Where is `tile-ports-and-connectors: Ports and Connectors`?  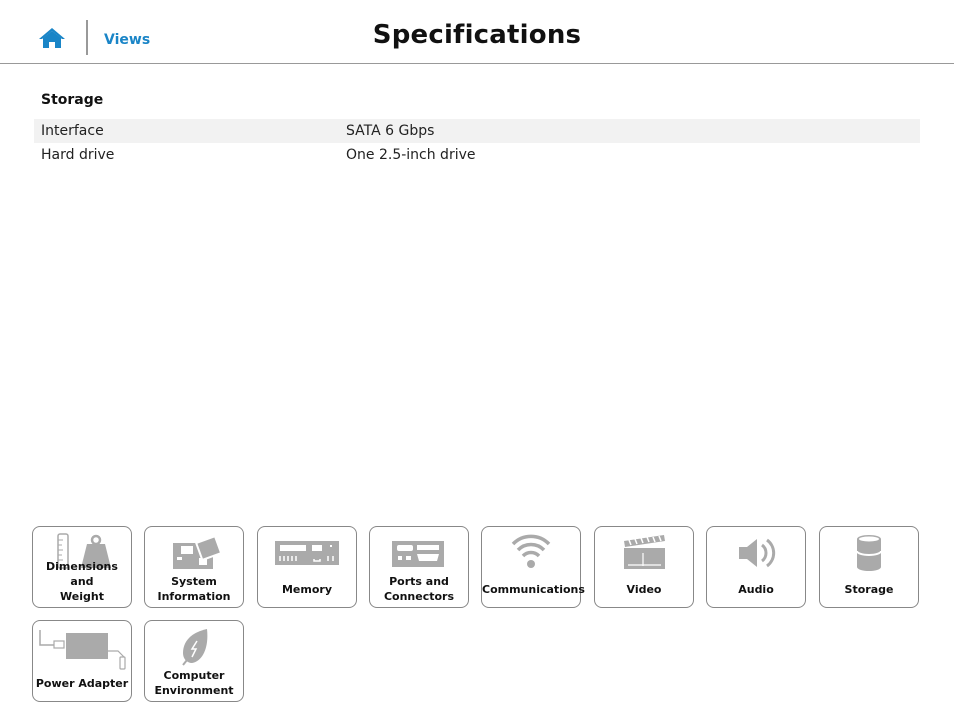
tile-ports-and-connectors: Ports and Connectors is located at coordinates (419, 567).